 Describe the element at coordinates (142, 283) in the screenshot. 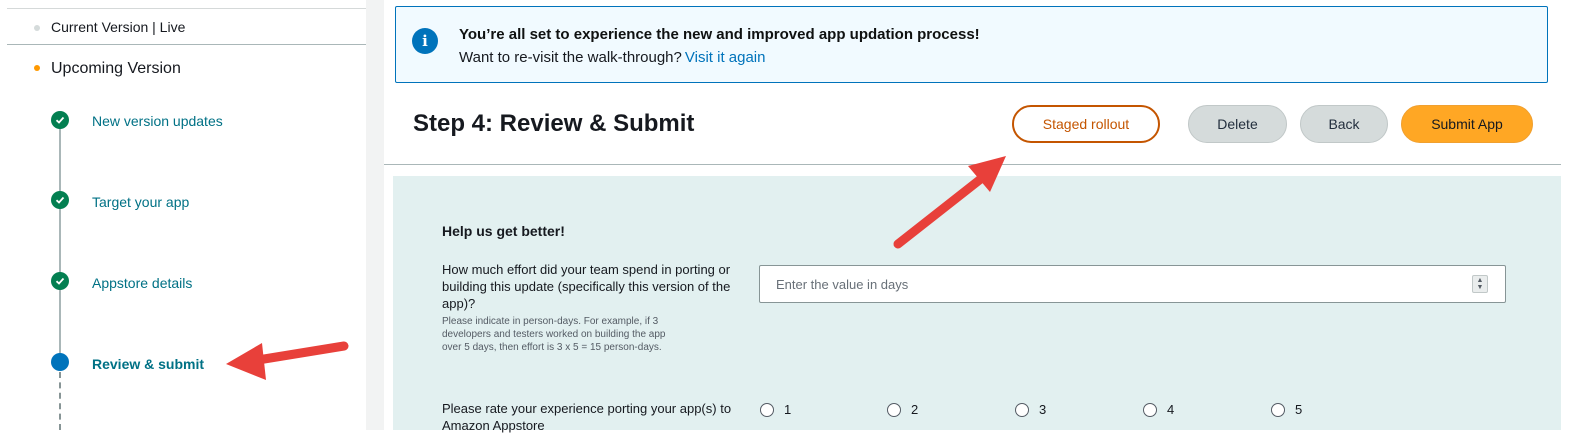

I see `sidebar-step-appstore-details: Appstore details` at that location.